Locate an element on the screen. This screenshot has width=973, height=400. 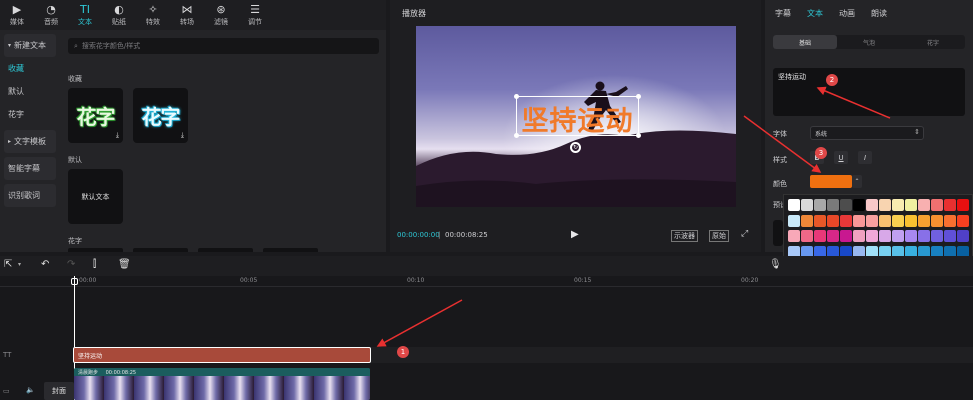
annotation-badge-3: 3 is located at coordinates (821, 153).